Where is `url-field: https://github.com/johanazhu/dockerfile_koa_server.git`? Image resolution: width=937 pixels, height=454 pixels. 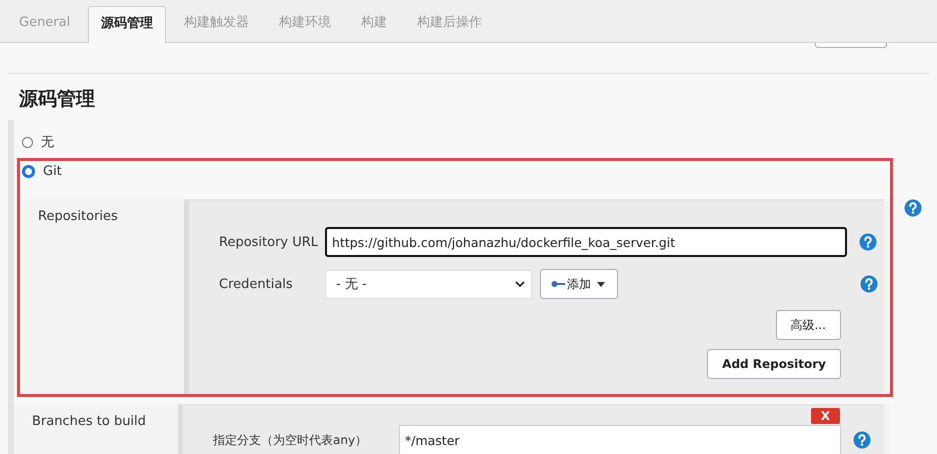
url-field: https://github.com/johanazhu/dockerfile_koa_server.git is located at coordinates (586, 242).